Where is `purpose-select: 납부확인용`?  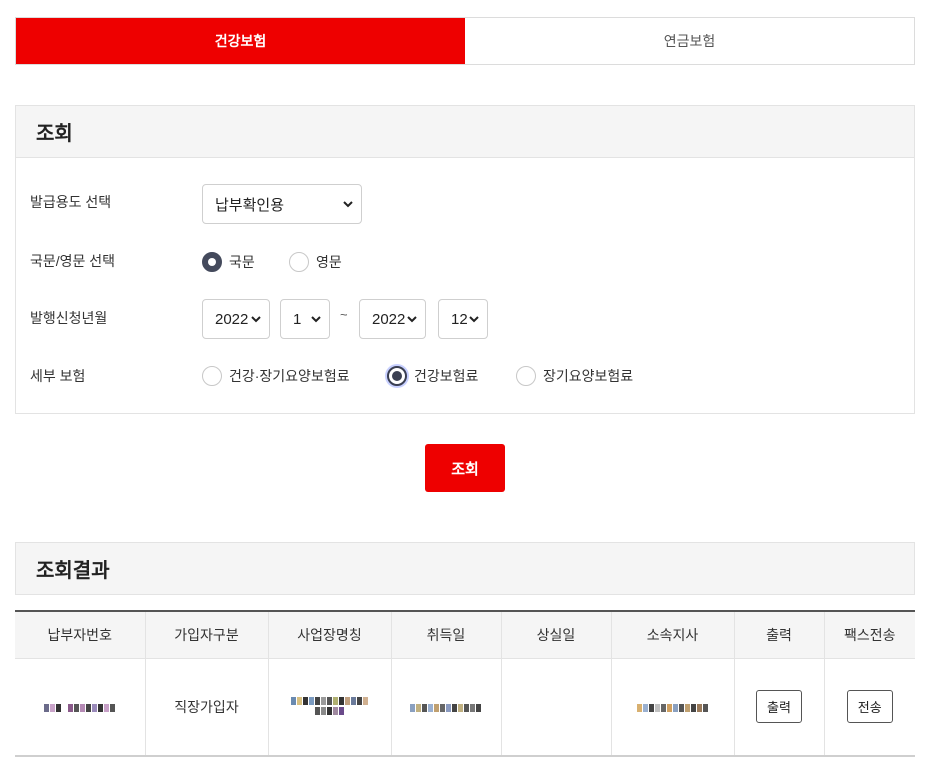 purpose-select: 납부확인용 is located at coordinates (282, 204).